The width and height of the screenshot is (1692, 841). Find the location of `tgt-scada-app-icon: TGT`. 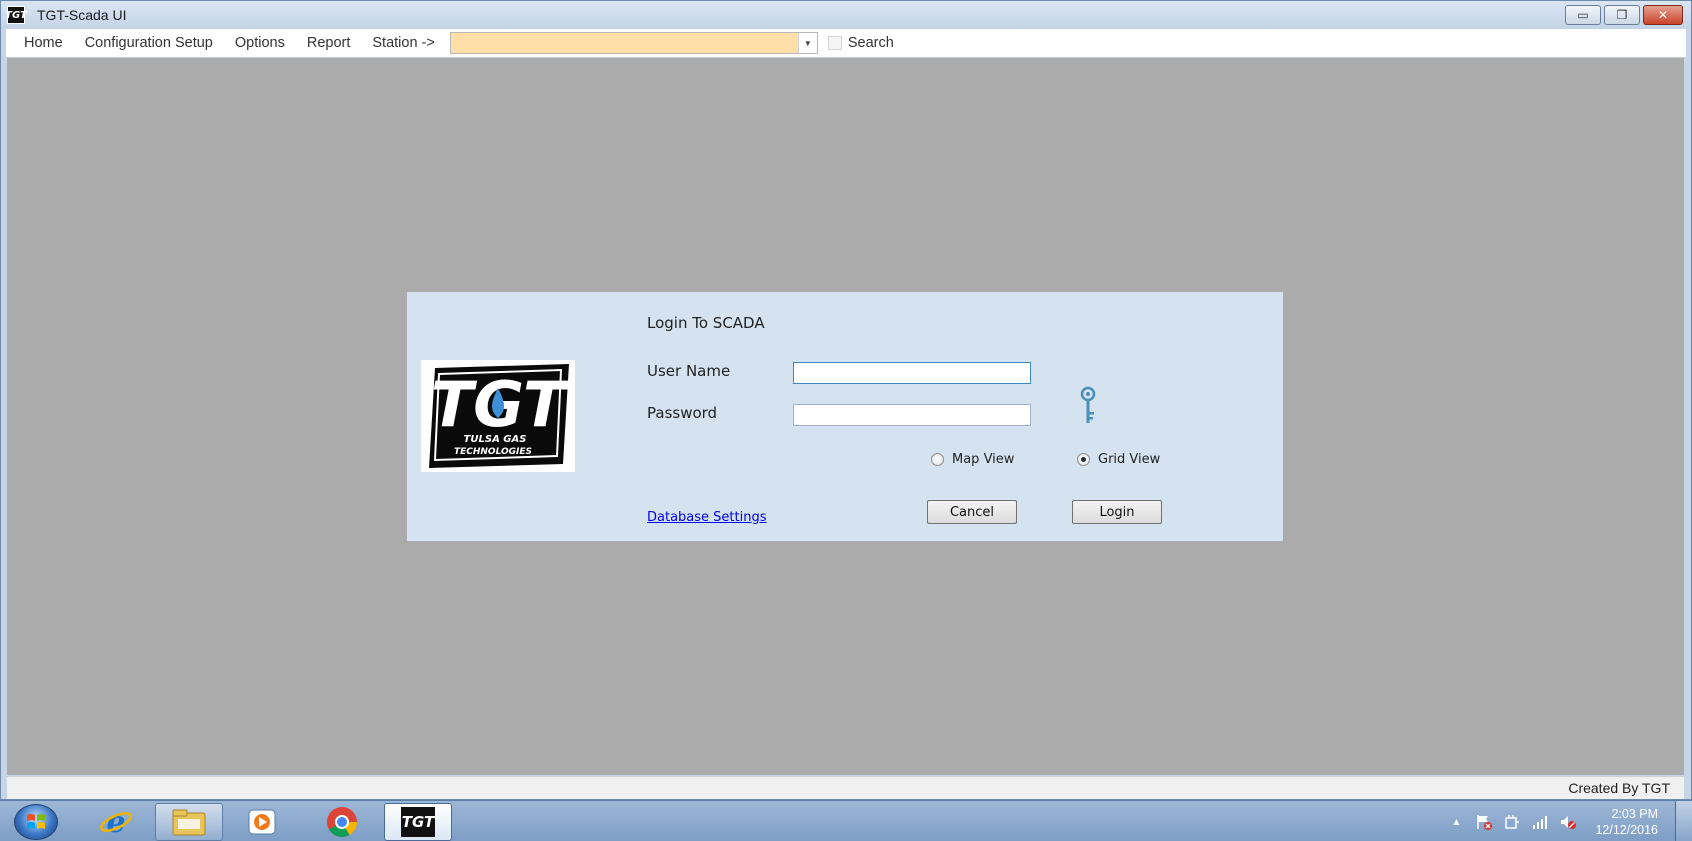

tgt-scada-app-icon: TGT is located at coordinates (418, 822).